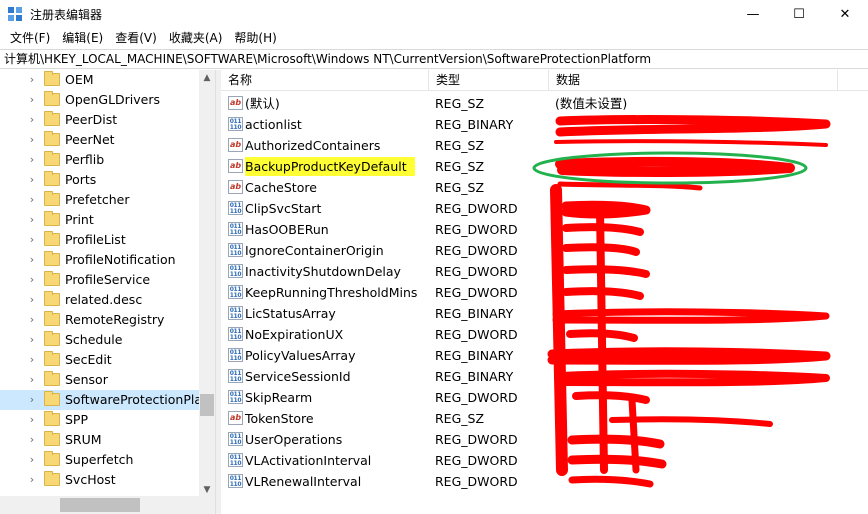  What do you see at coordinates (325, 80) in the screenshot?
I see `column-header-name: 名称` at bounding box center [325, 80].